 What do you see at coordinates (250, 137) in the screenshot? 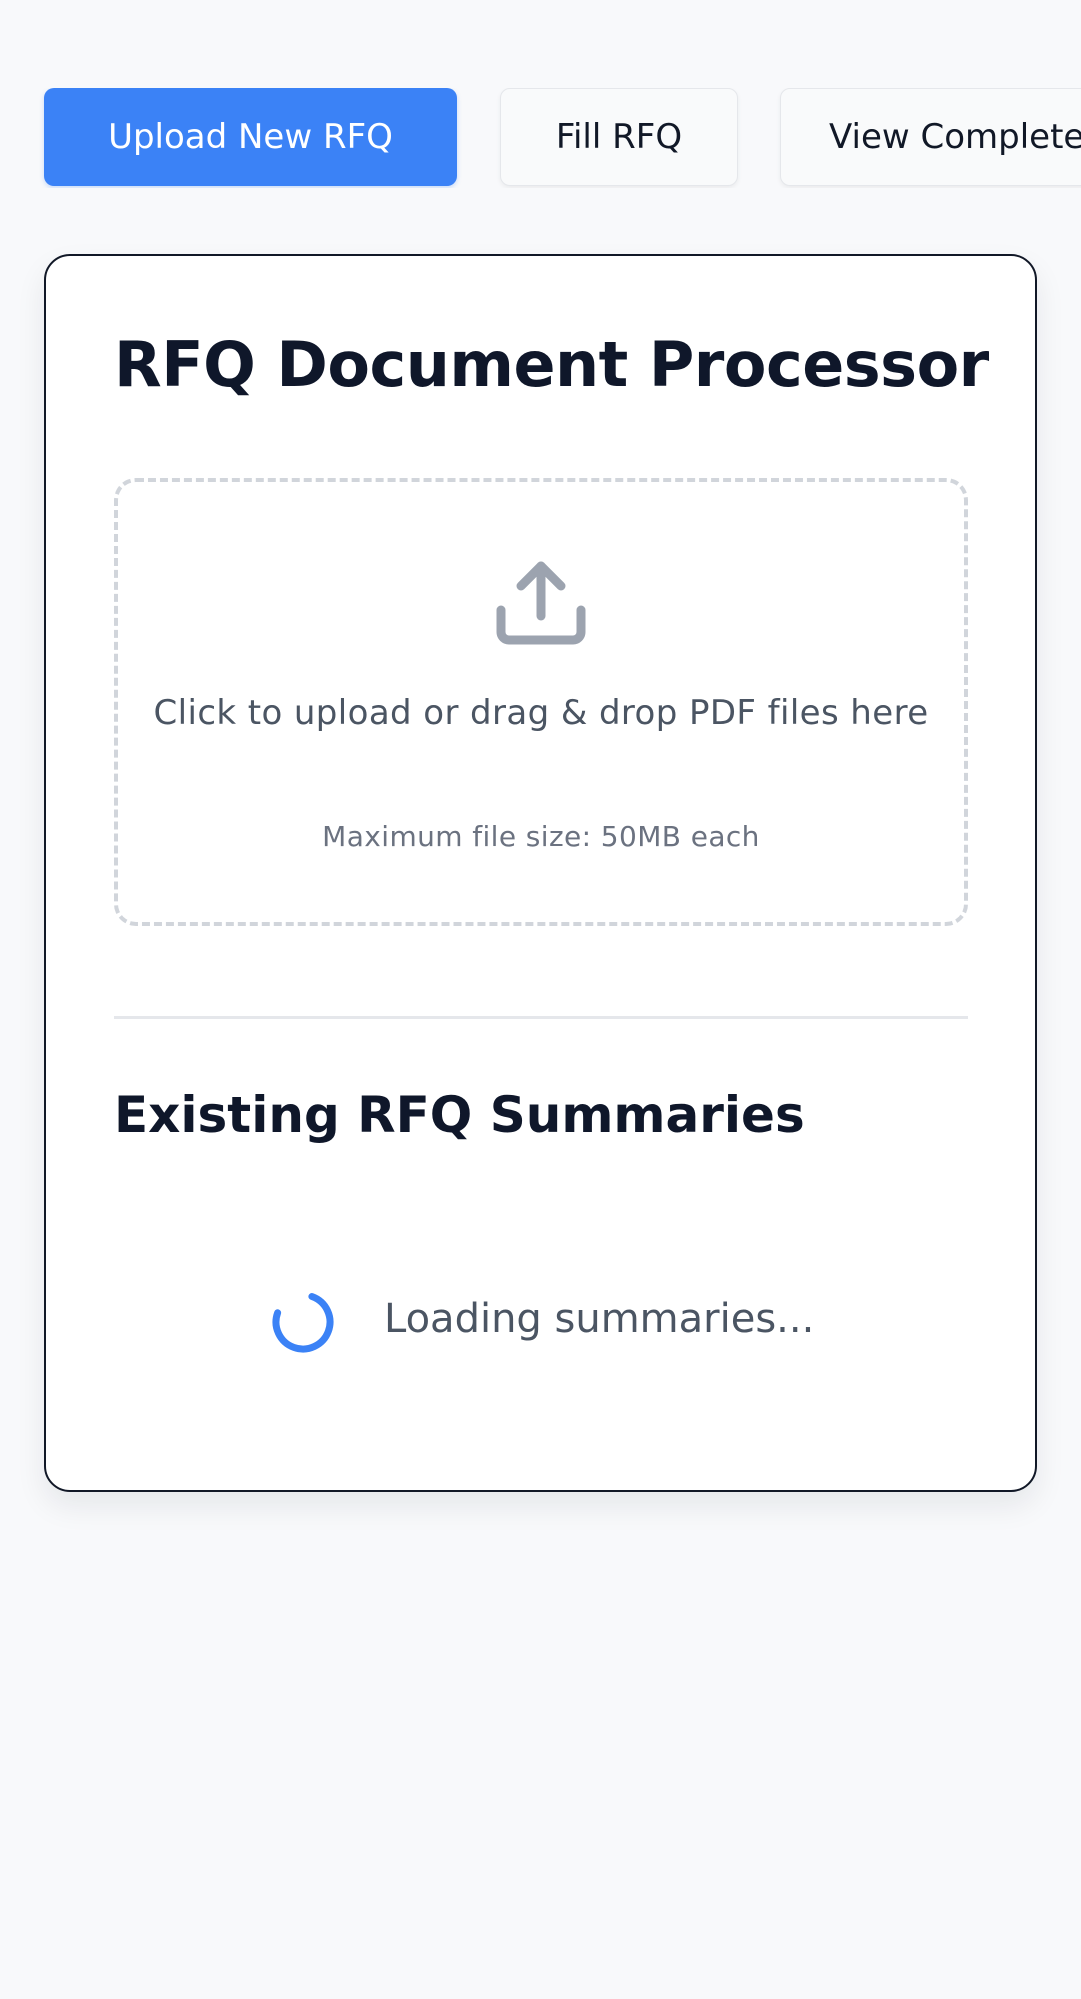
I see `tab-upload-new-rfq: Upload New RFQ` at bounding box center [250, 137].